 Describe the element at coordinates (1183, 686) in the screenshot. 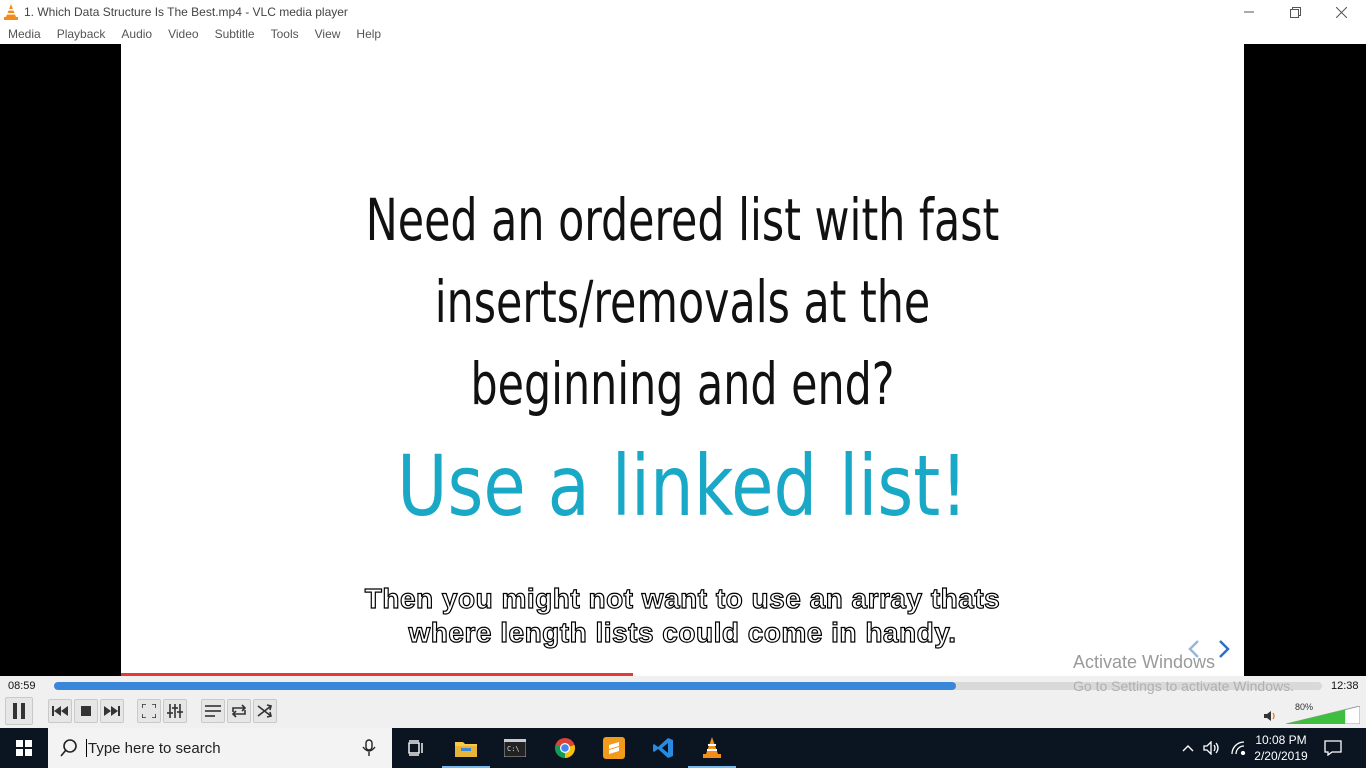

I see `activation-watermark-subtitle: Go to Settings to activate Windows.` at that location.